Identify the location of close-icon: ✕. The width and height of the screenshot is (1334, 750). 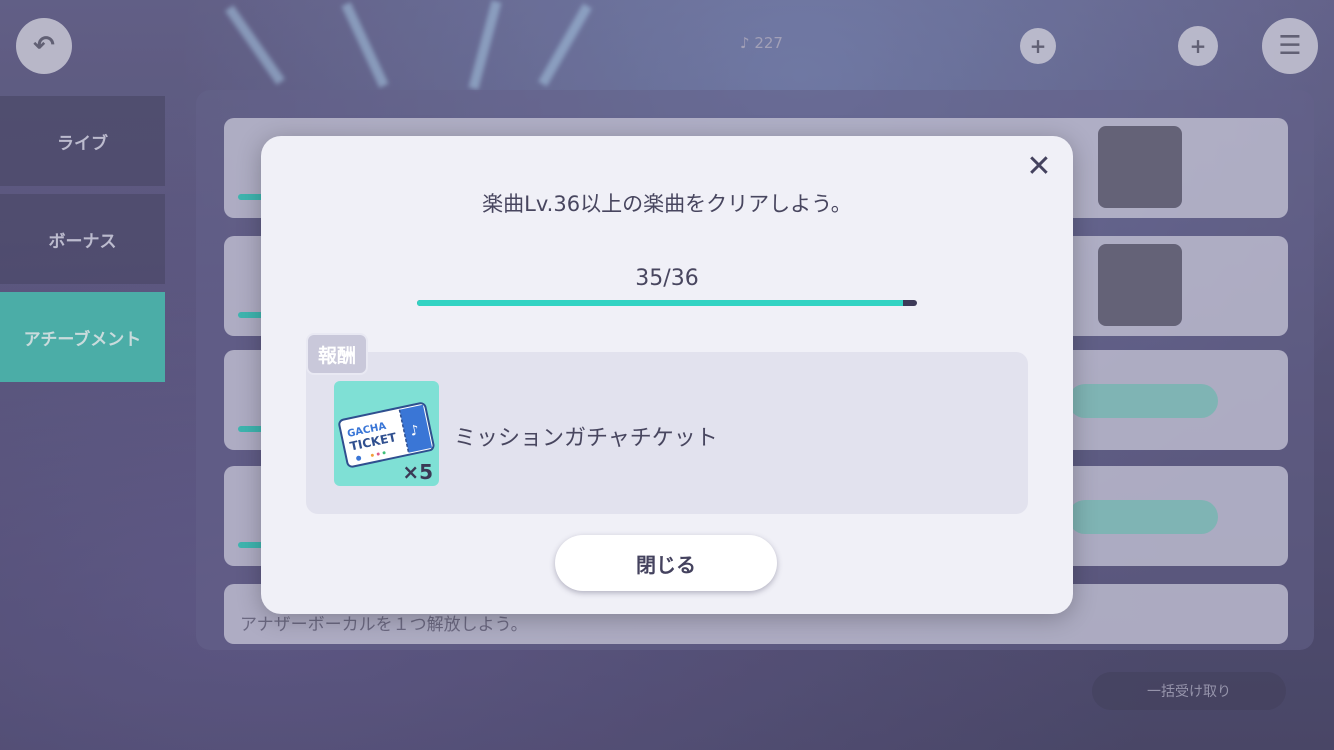
(1039, 166).